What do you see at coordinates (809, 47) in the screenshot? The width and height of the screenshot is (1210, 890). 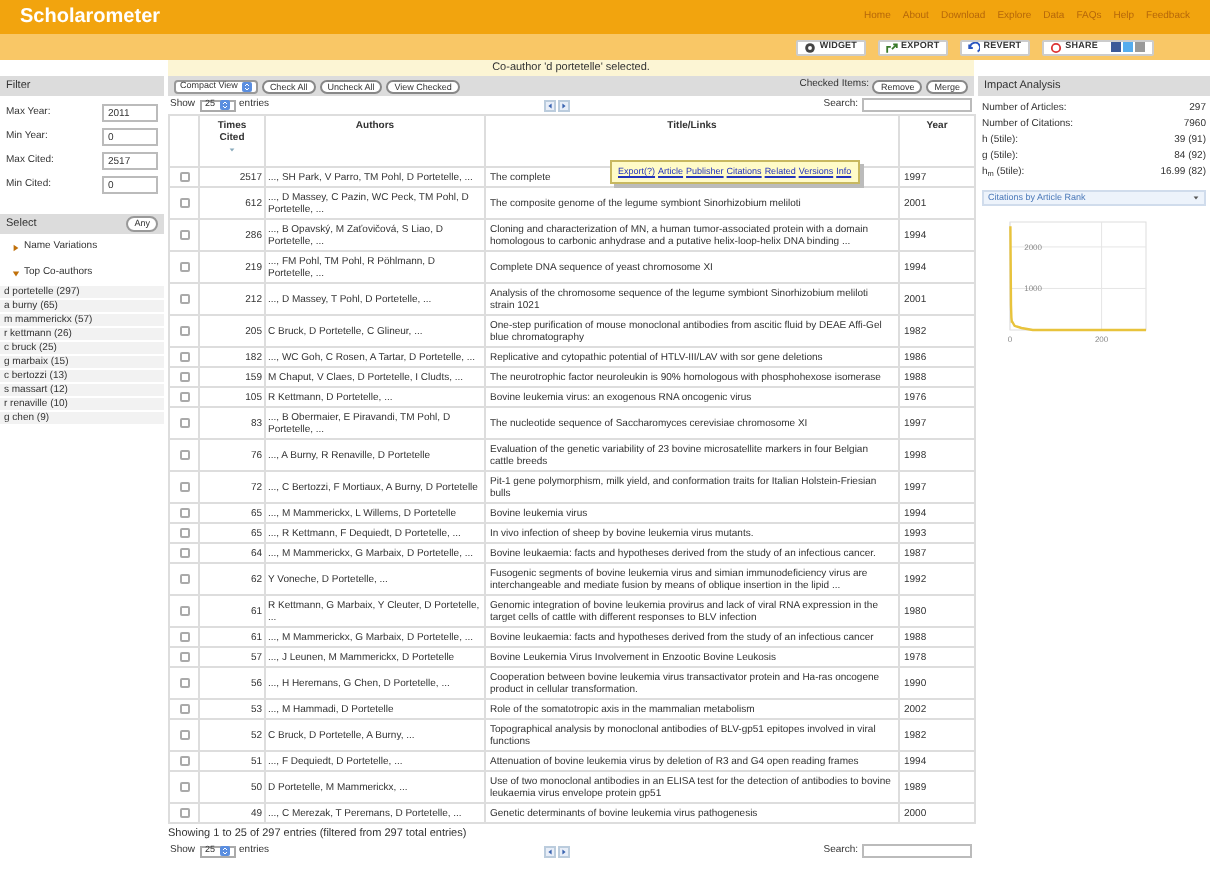 I see `gear-icon` at bounding box center [809, 47].